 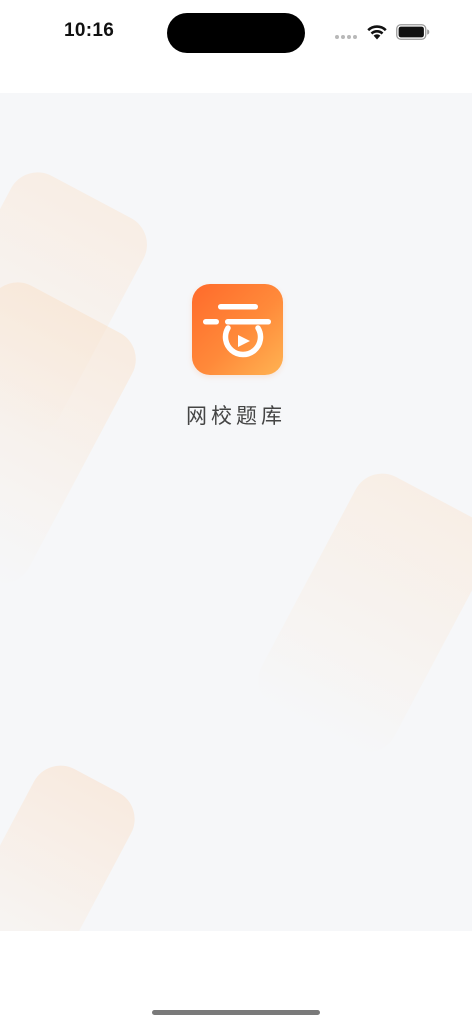 I want to click on battery-icon, so click(x=413, y=32).